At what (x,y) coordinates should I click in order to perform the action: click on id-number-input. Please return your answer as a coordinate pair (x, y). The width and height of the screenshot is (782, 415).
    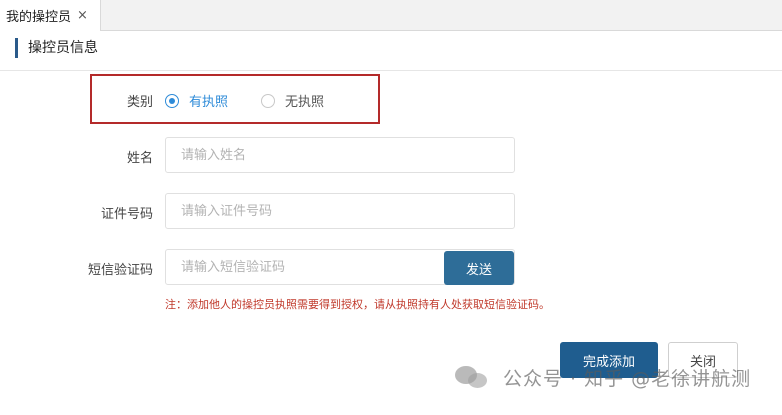
    Looking at the image, I should click on (340, 211).